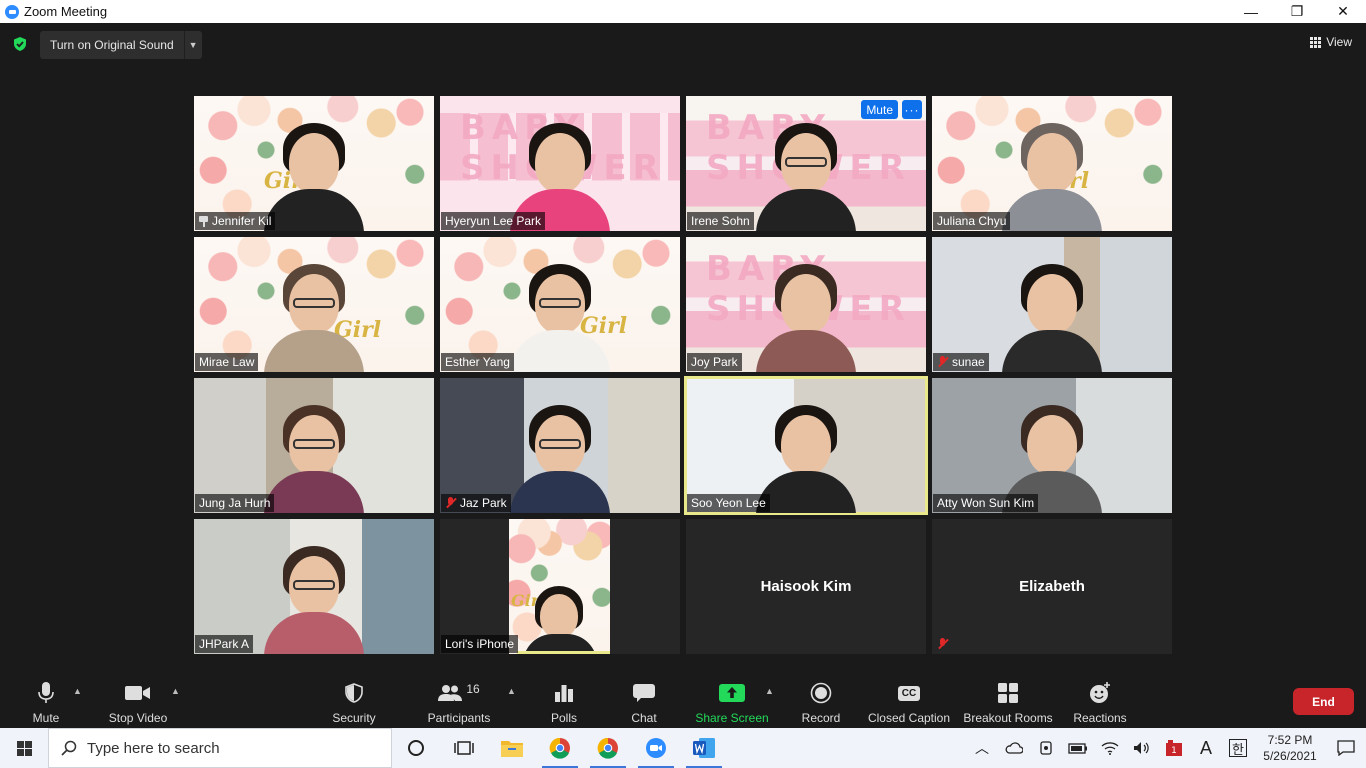 The height and width of the screenshot is (768, 1366). I want to click on participant-name-label: Soo Yeon Lee, so click(728, 503).